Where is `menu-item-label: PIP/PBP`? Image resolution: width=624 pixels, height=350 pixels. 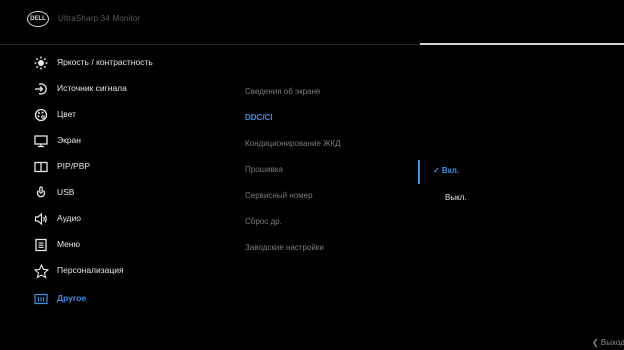 menu-item-label: PIP/PBP is located at coordinates (74, 166).